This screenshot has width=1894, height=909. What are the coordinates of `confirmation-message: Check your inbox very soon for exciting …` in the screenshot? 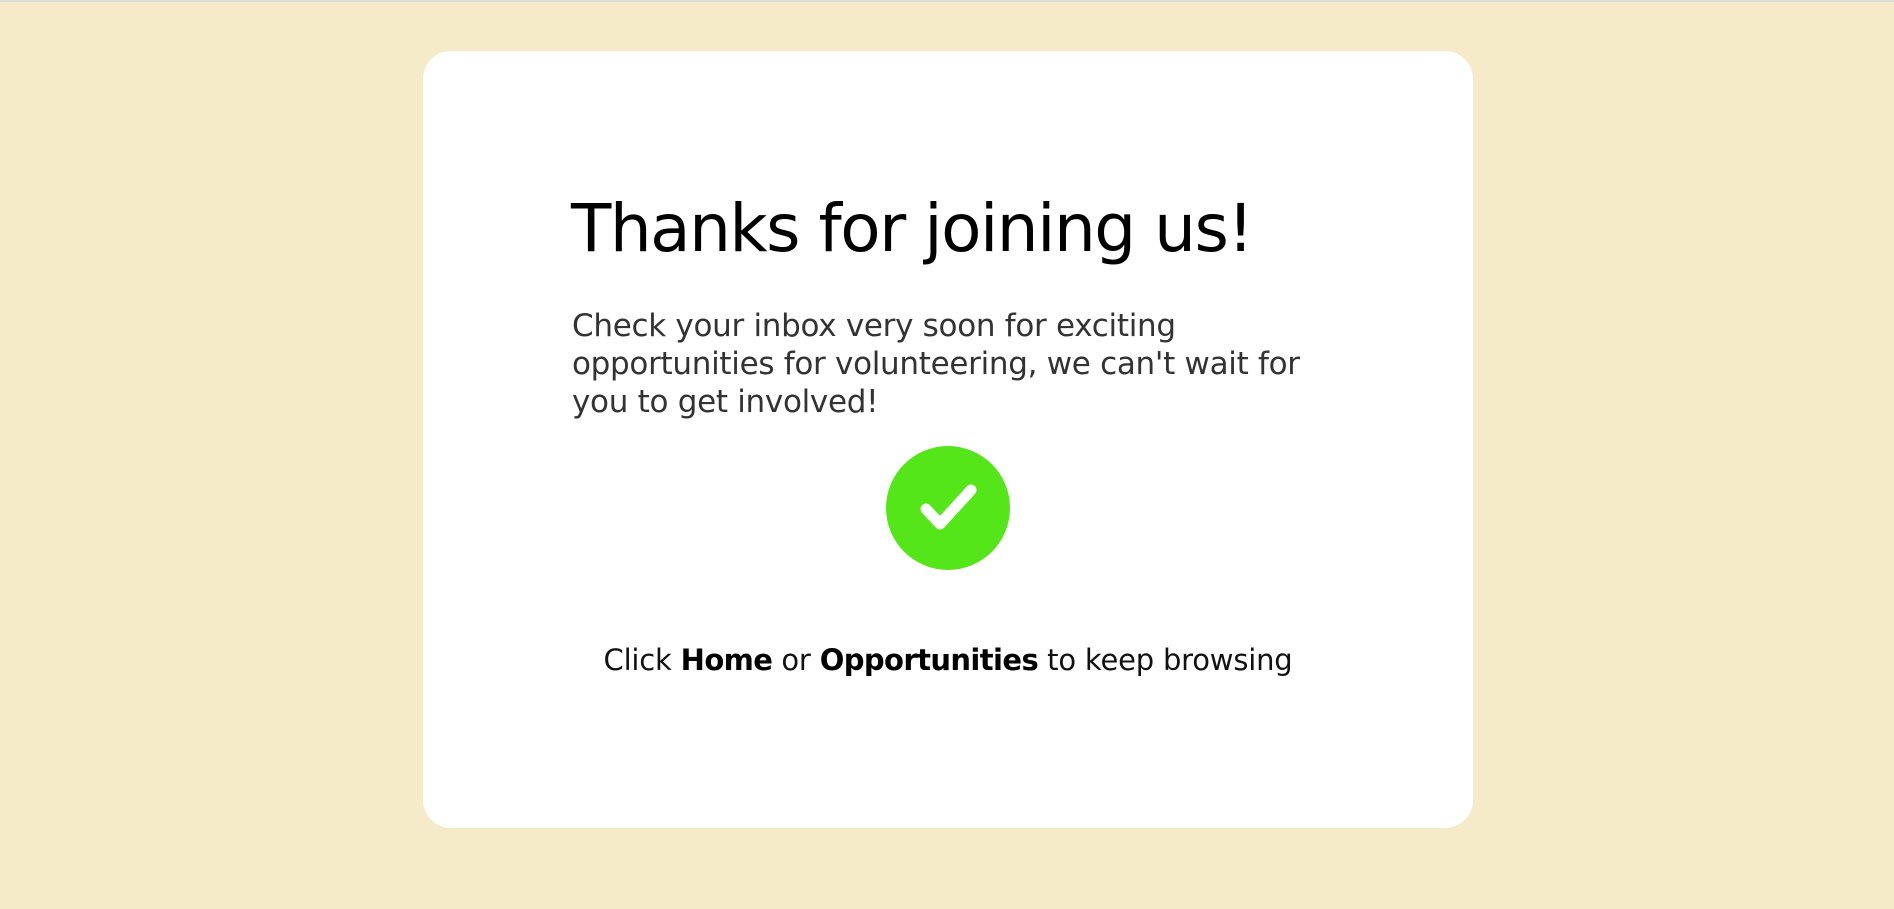 It's located at (936, 364).